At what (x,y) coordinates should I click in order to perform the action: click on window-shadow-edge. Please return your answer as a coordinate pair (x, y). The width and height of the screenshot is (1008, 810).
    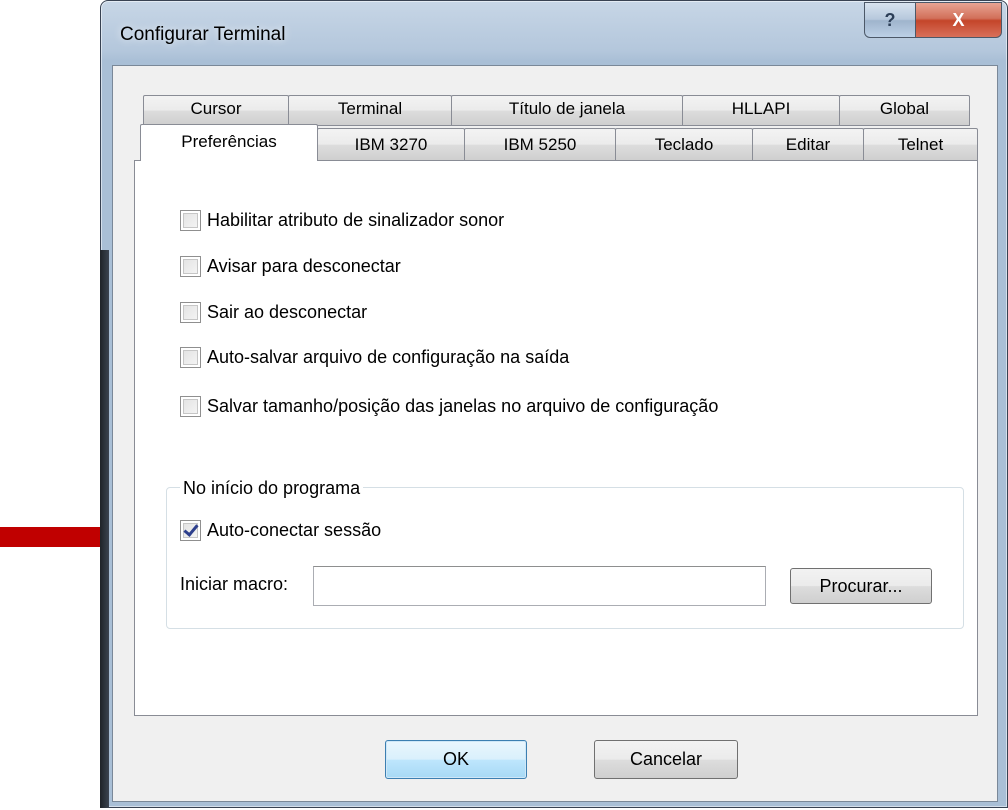
    Looking at the image, I should click on (104, 529).